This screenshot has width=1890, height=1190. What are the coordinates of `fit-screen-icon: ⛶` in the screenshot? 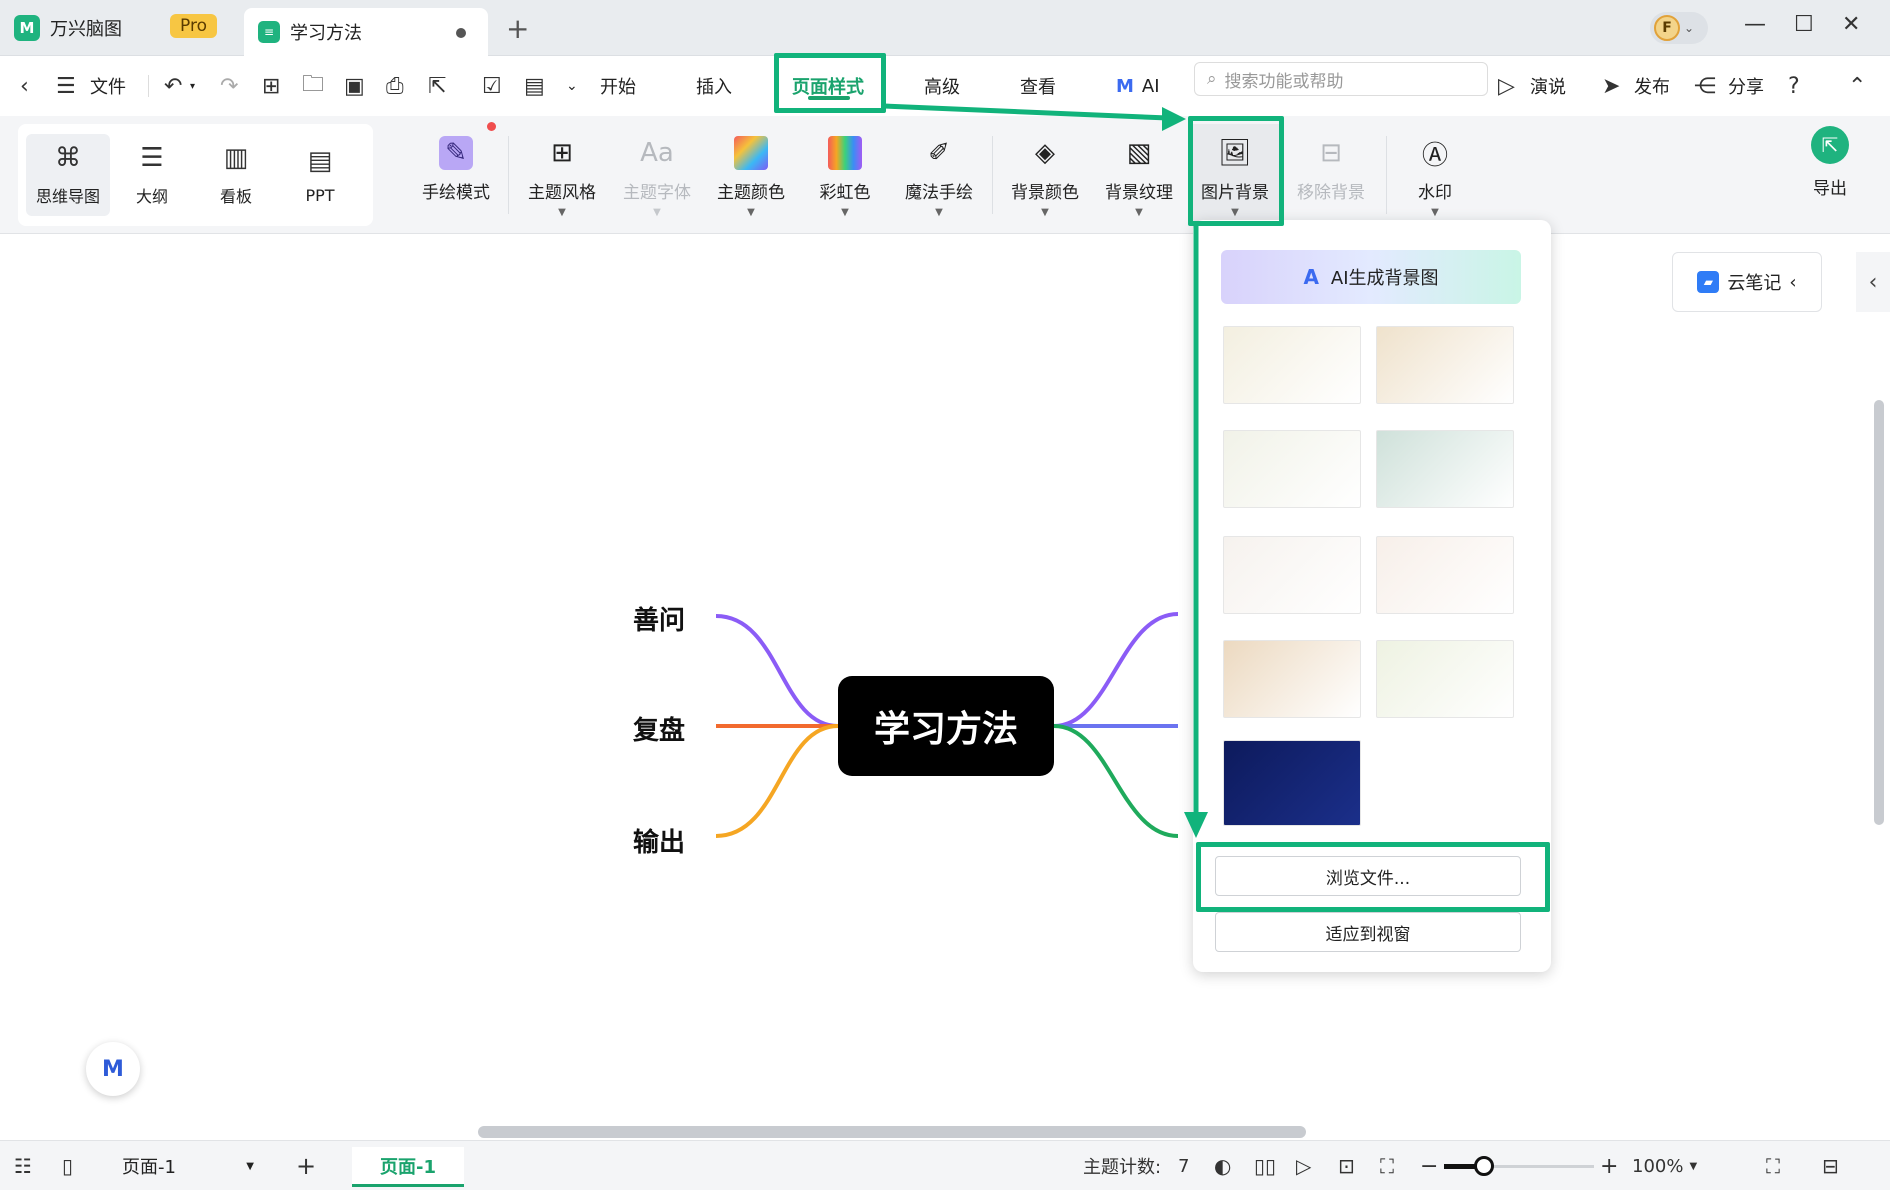 It's located at (1387, 1165).